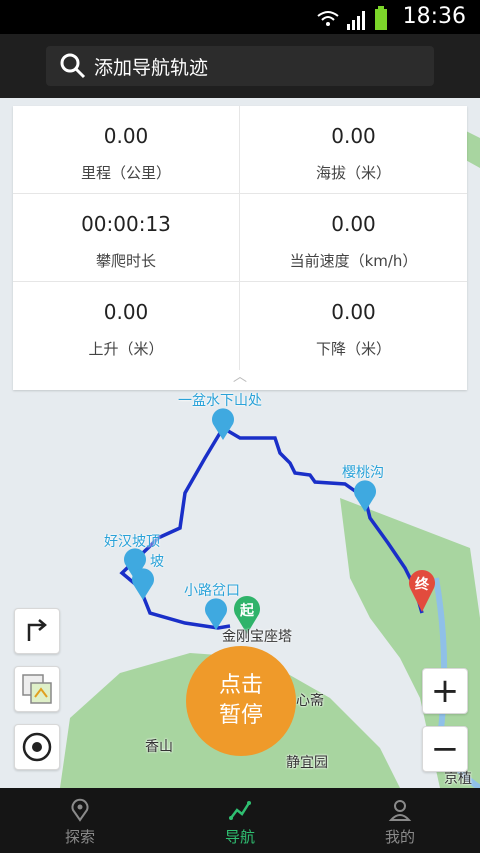 The width and height of the screenshot is (480, 853). What do you see at coordinates (73, 66) in the screenshot?
I see `search-icon` at bounding box center [73, 66].